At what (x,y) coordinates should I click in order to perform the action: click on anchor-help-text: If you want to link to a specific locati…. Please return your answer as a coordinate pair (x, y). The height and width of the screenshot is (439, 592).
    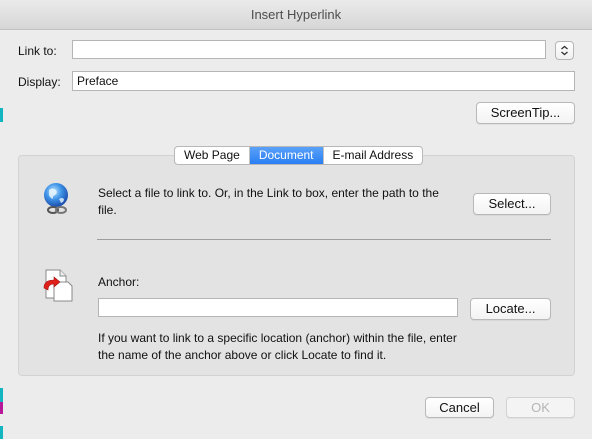
    Looking at the image, I should click on (277, 346).